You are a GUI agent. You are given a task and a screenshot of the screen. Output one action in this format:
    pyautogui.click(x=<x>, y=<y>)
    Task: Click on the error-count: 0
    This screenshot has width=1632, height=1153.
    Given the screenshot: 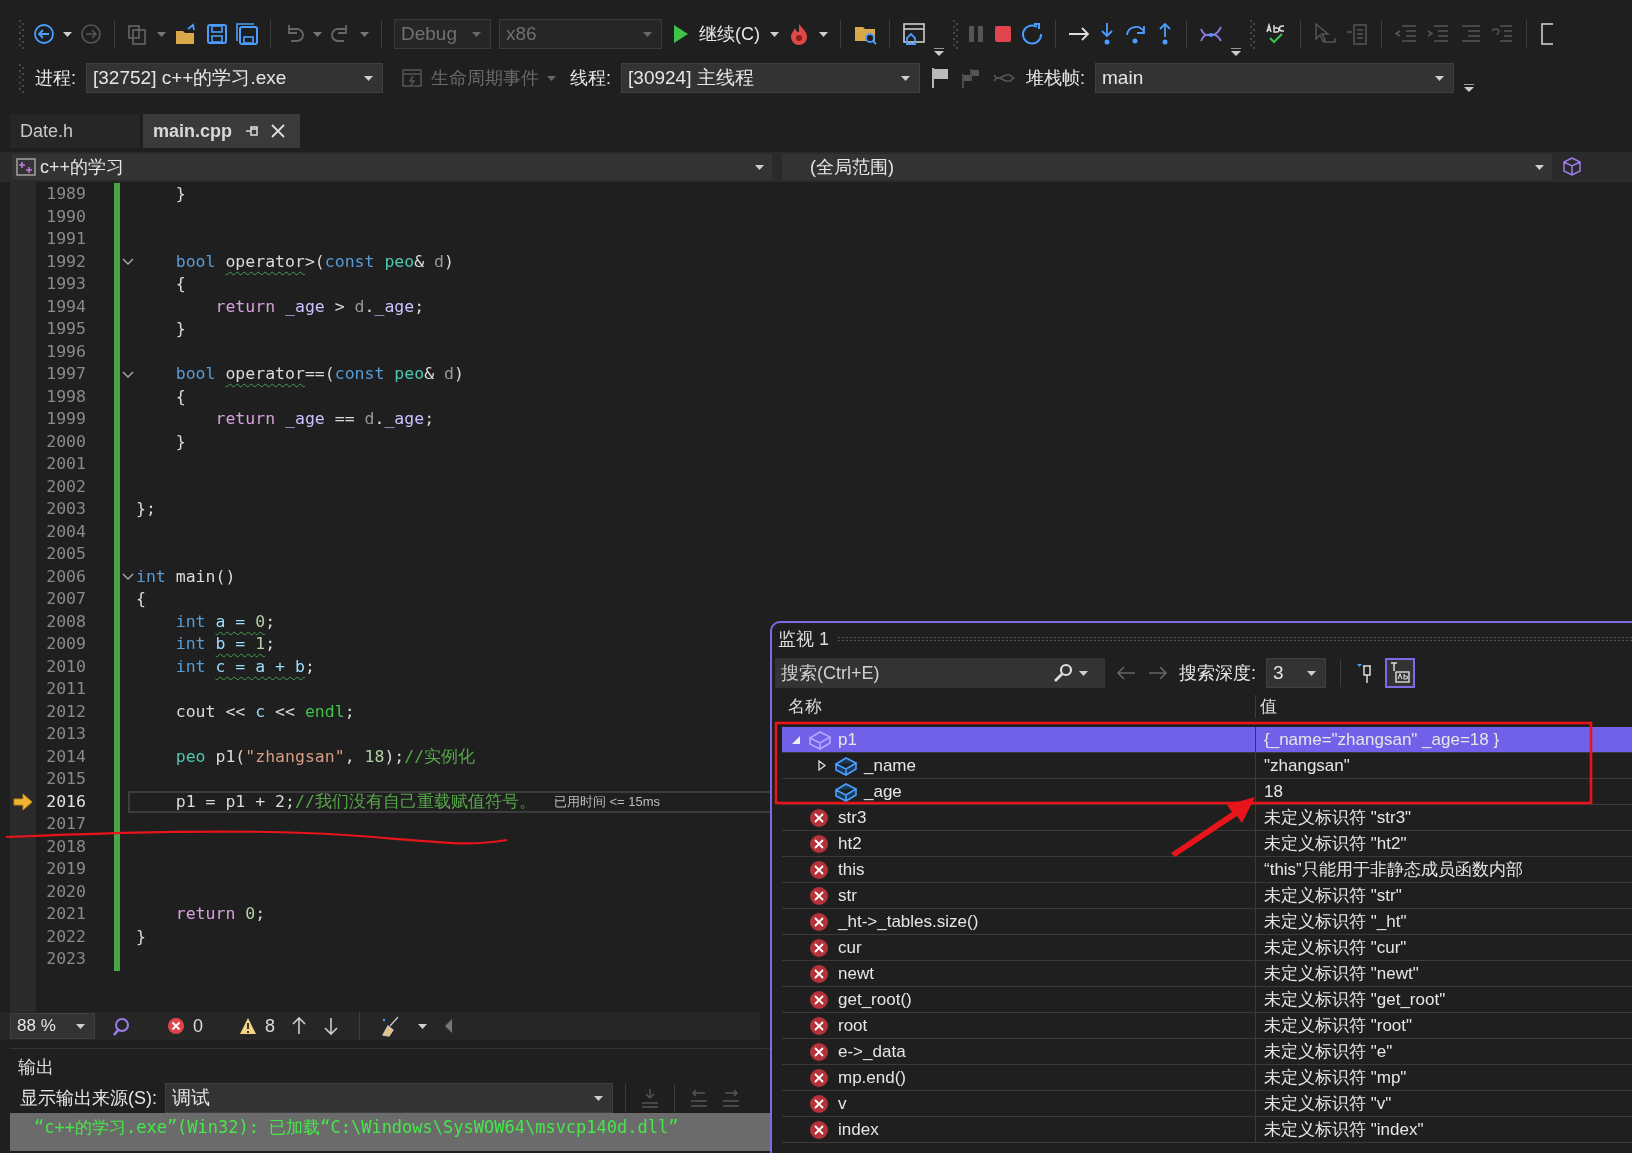 What is the action you would take?
    pyautogui.click(x=185, y=1026)
    